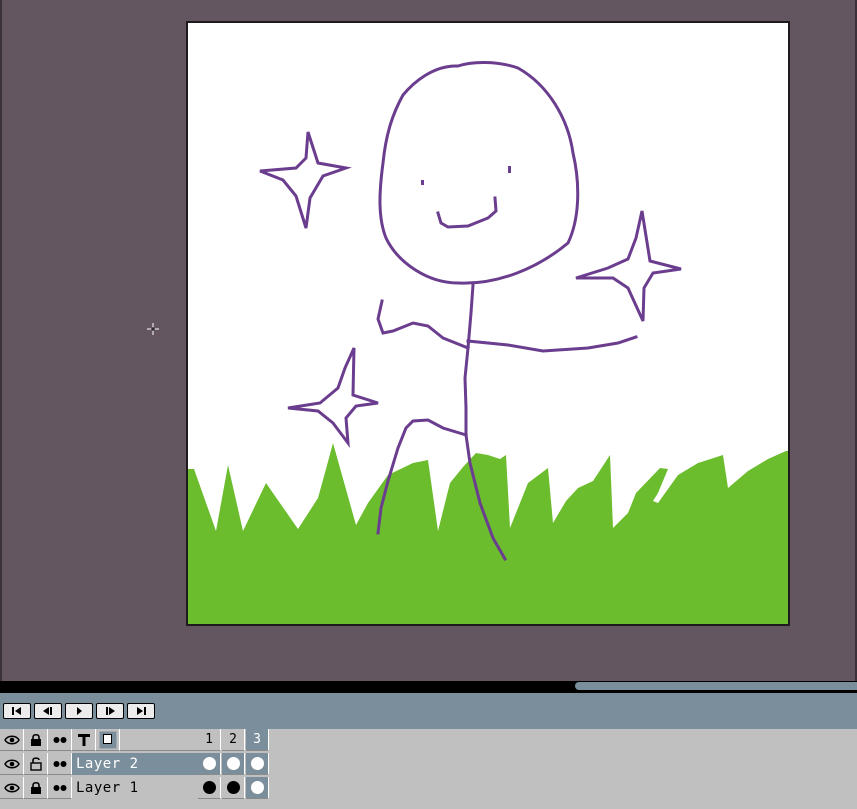 The height and width of the screenshot is (809, 857). What do you see at coordinates (423, 324) in the screenshot?
I see `left-arm-stroke` at bounding box center [423, 324].